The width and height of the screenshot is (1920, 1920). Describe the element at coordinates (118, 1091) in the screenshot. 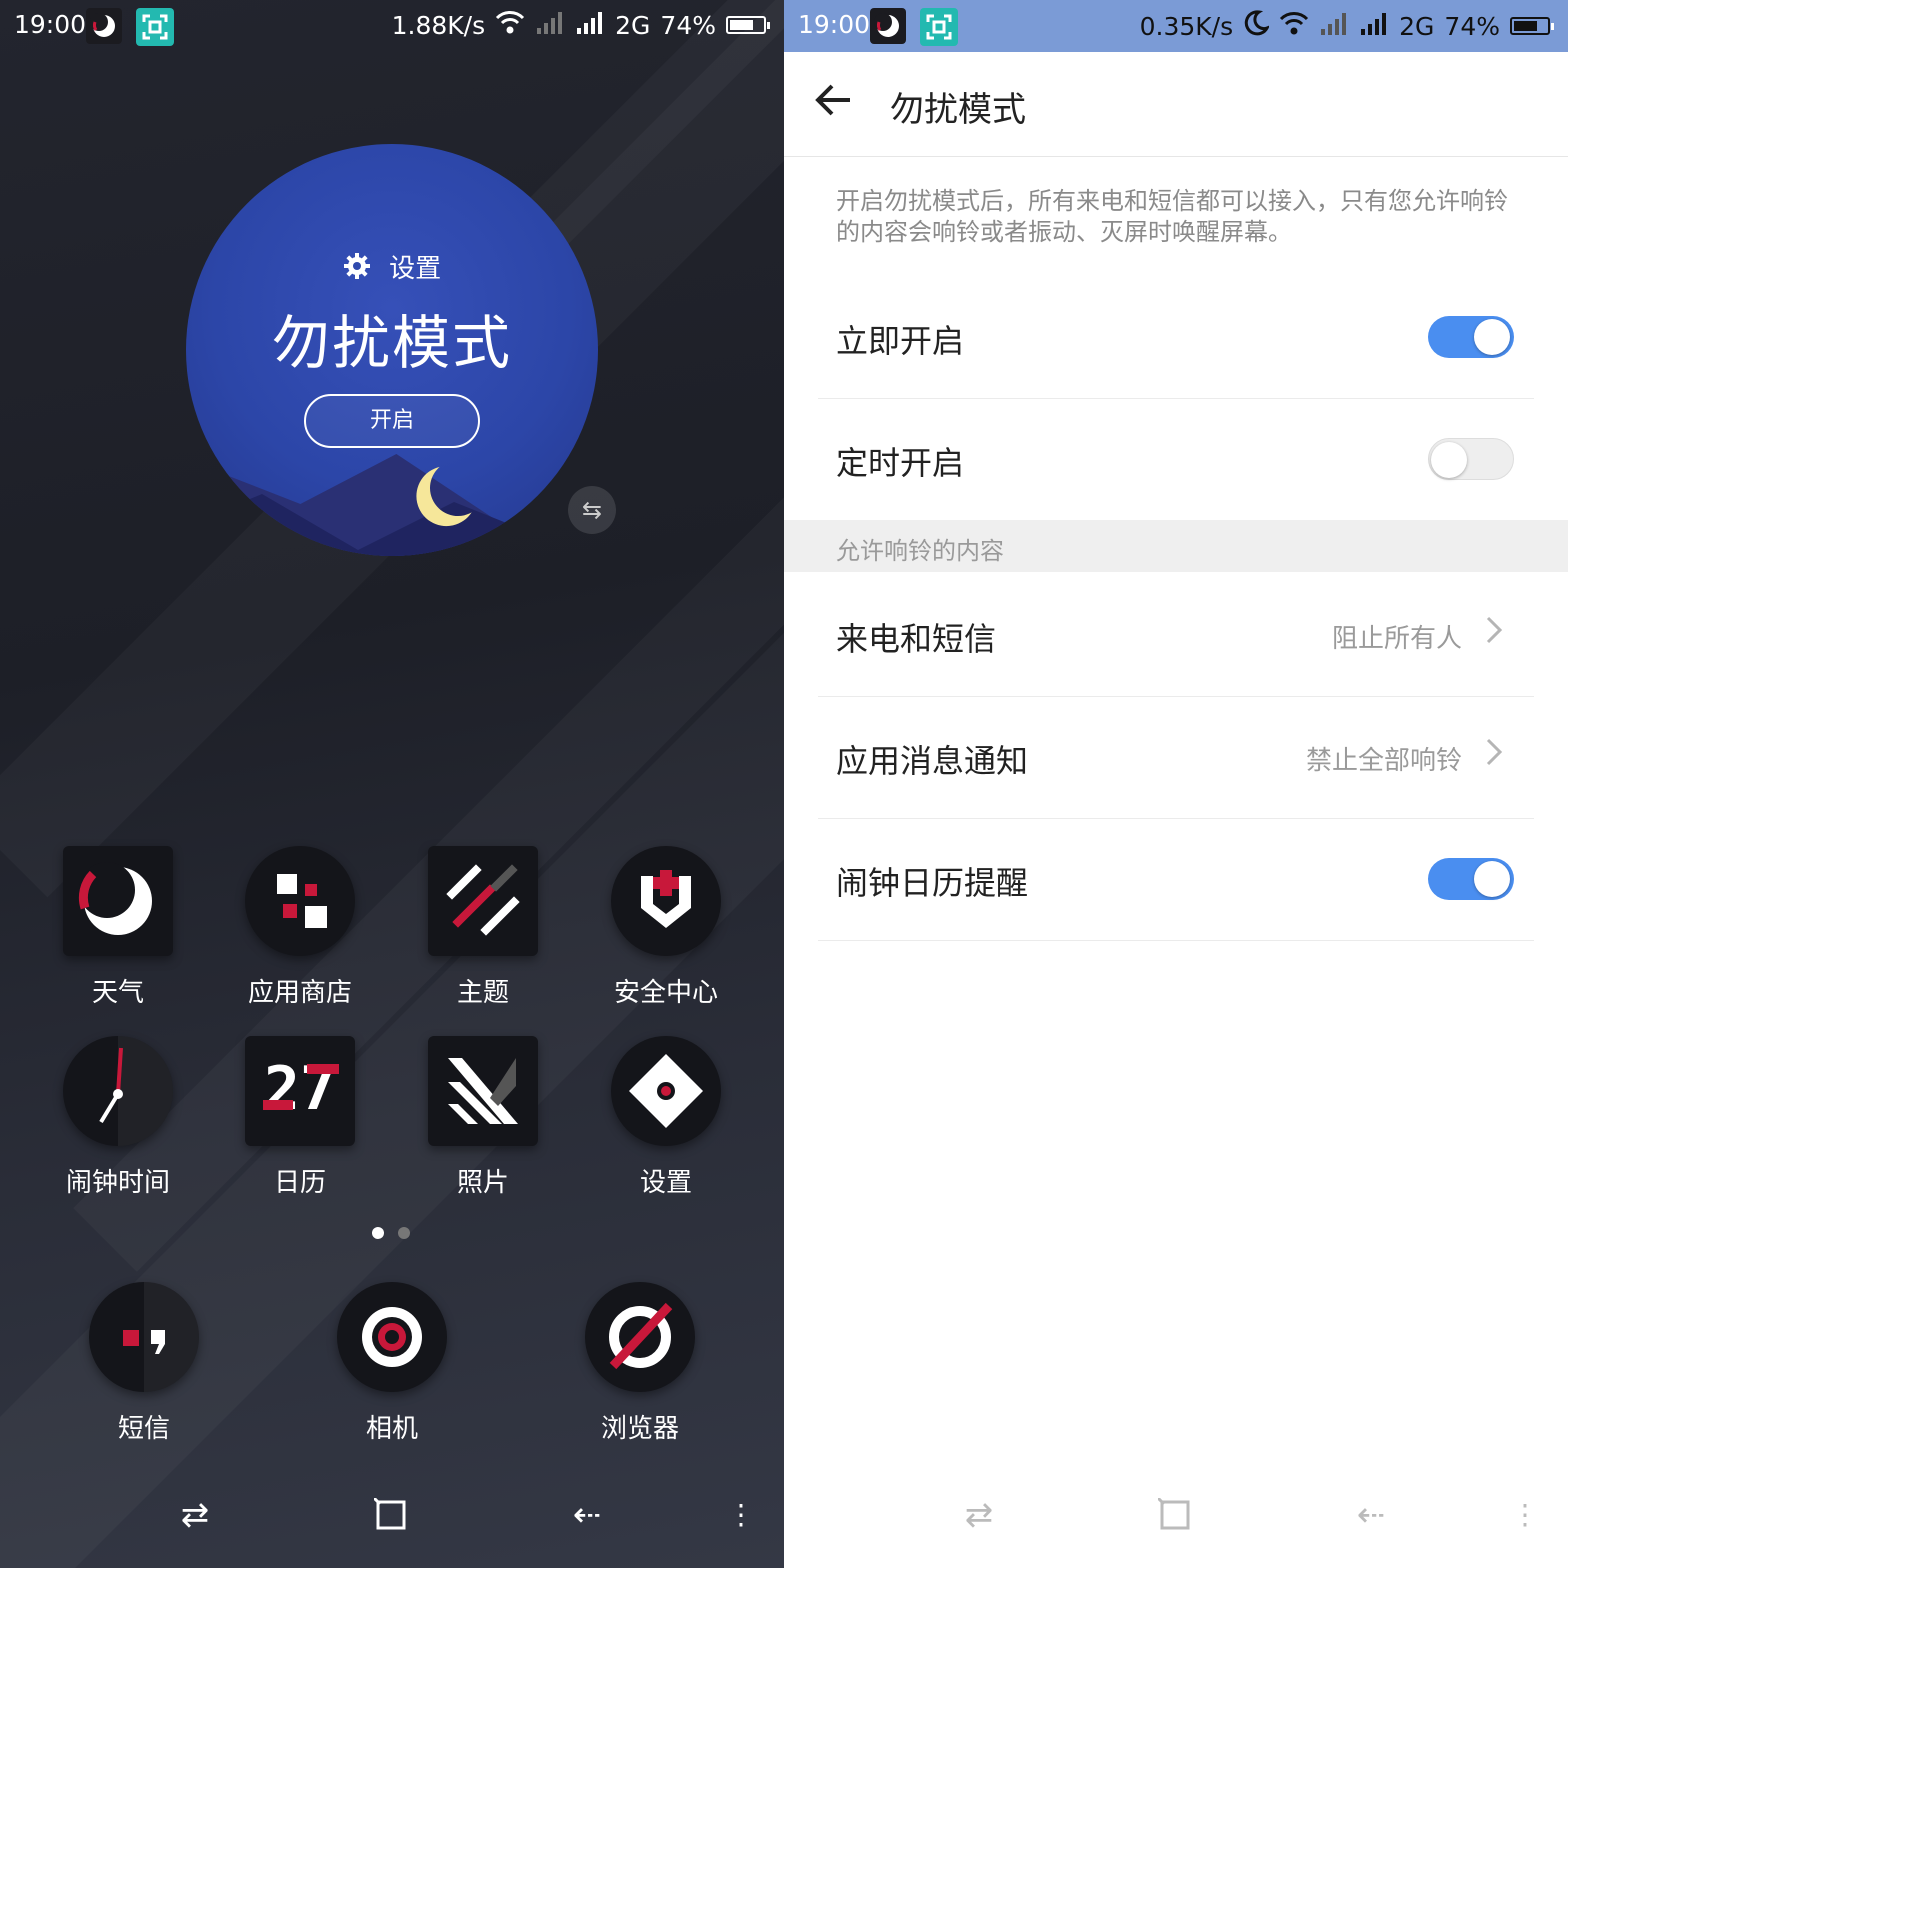

I see `clock-icon` at that location.